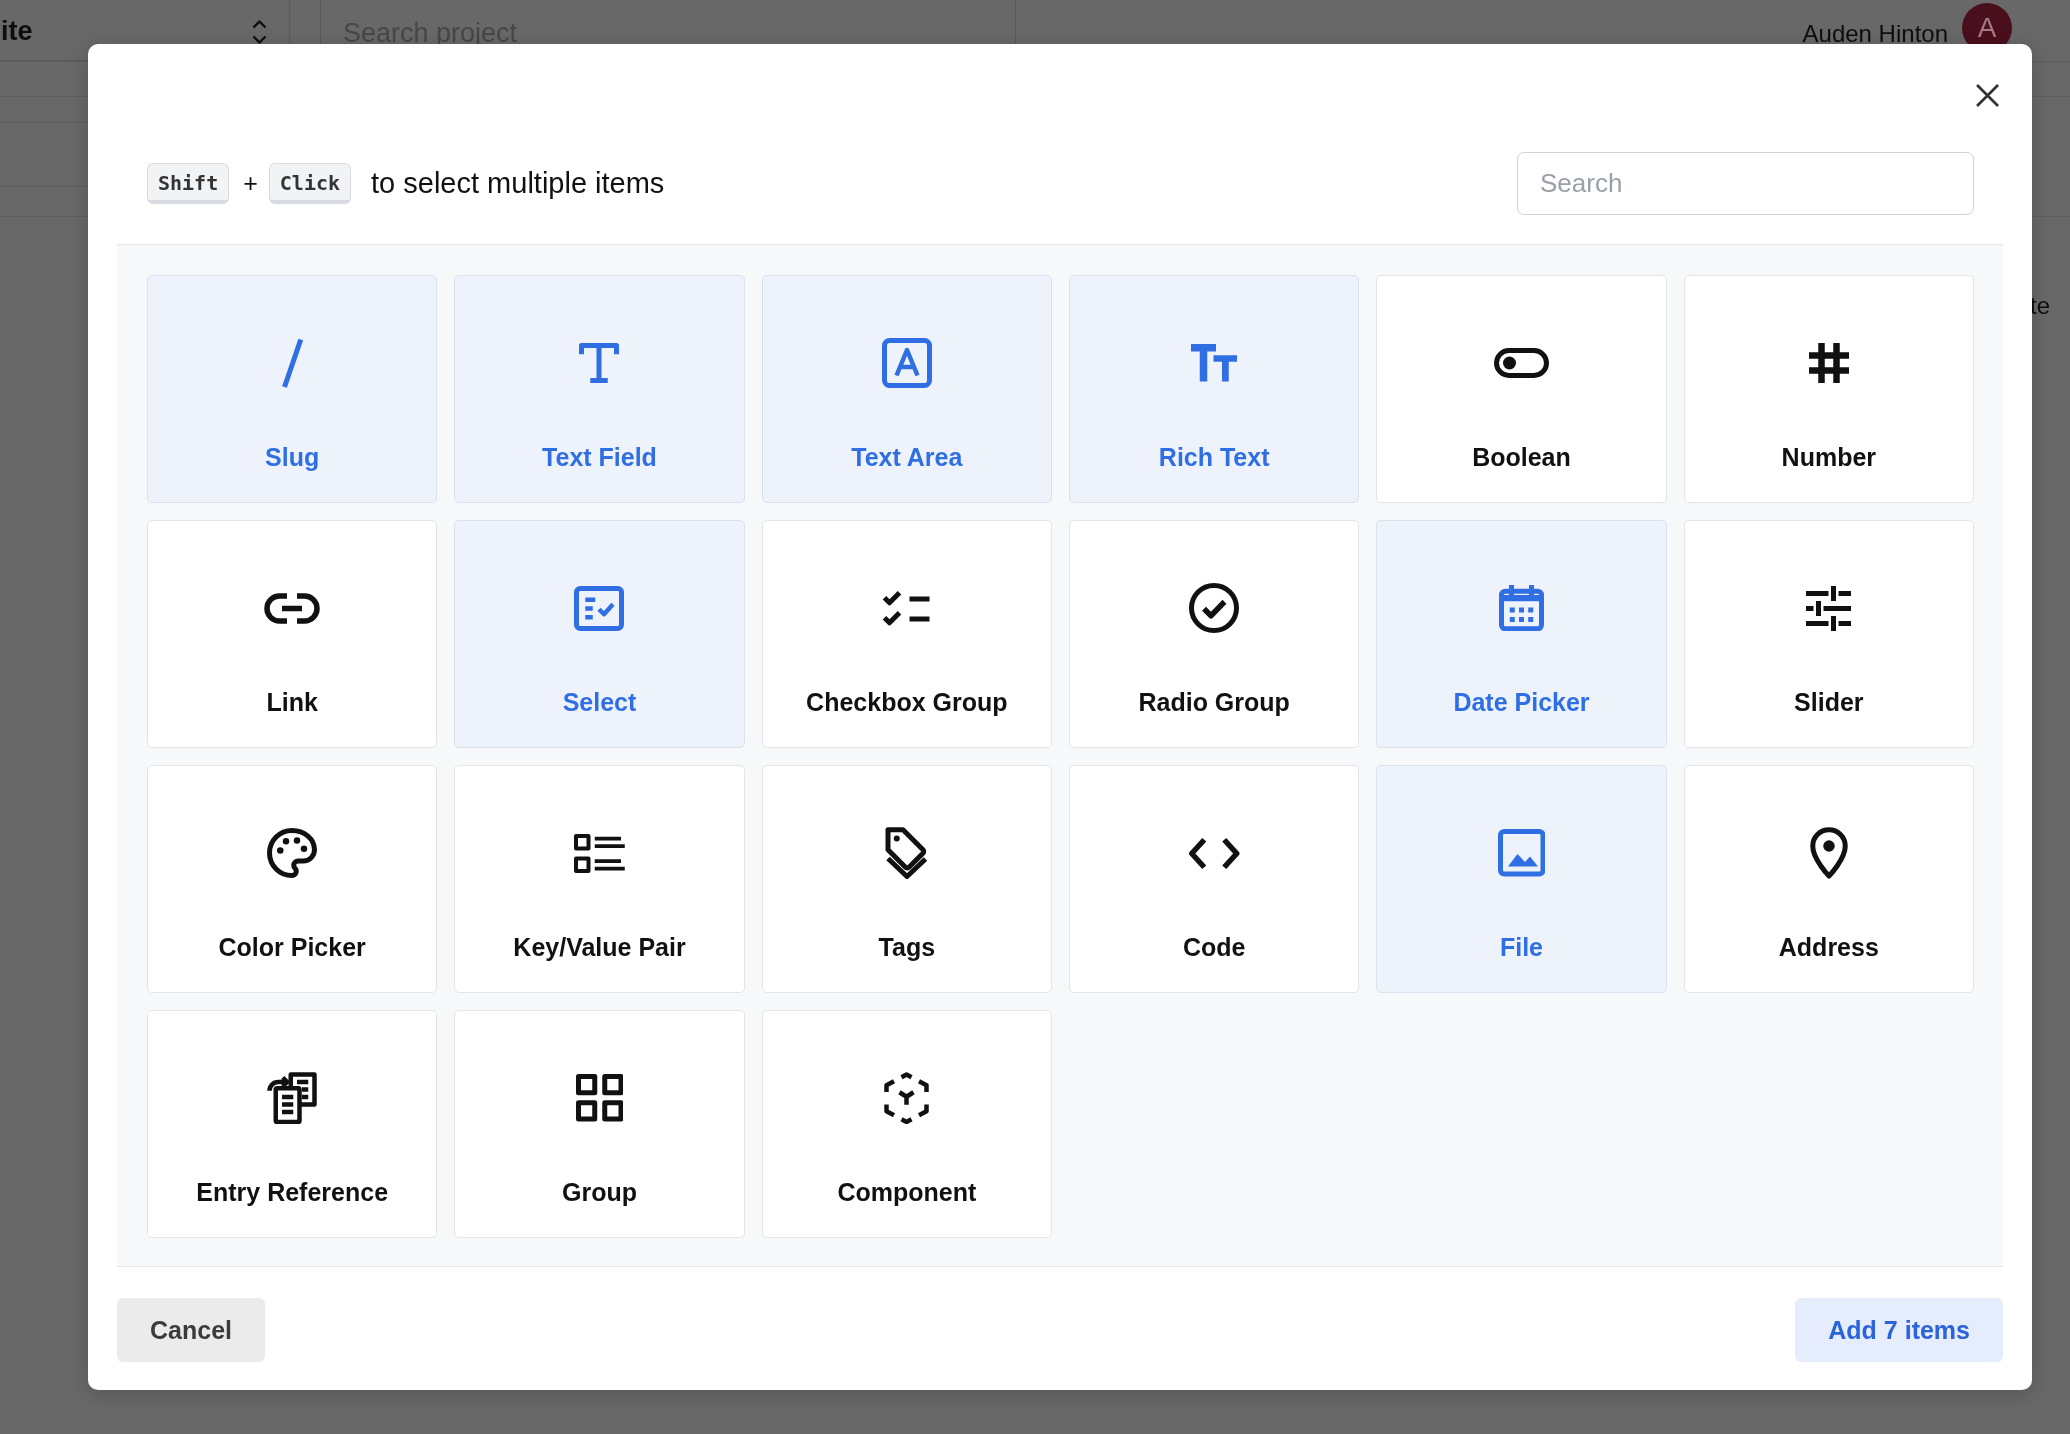 The width and height of the screenshot is (2070, 1434). Describe the element at coordinates (1521, 853) in the screenshot. I see `image-icon` at that location.